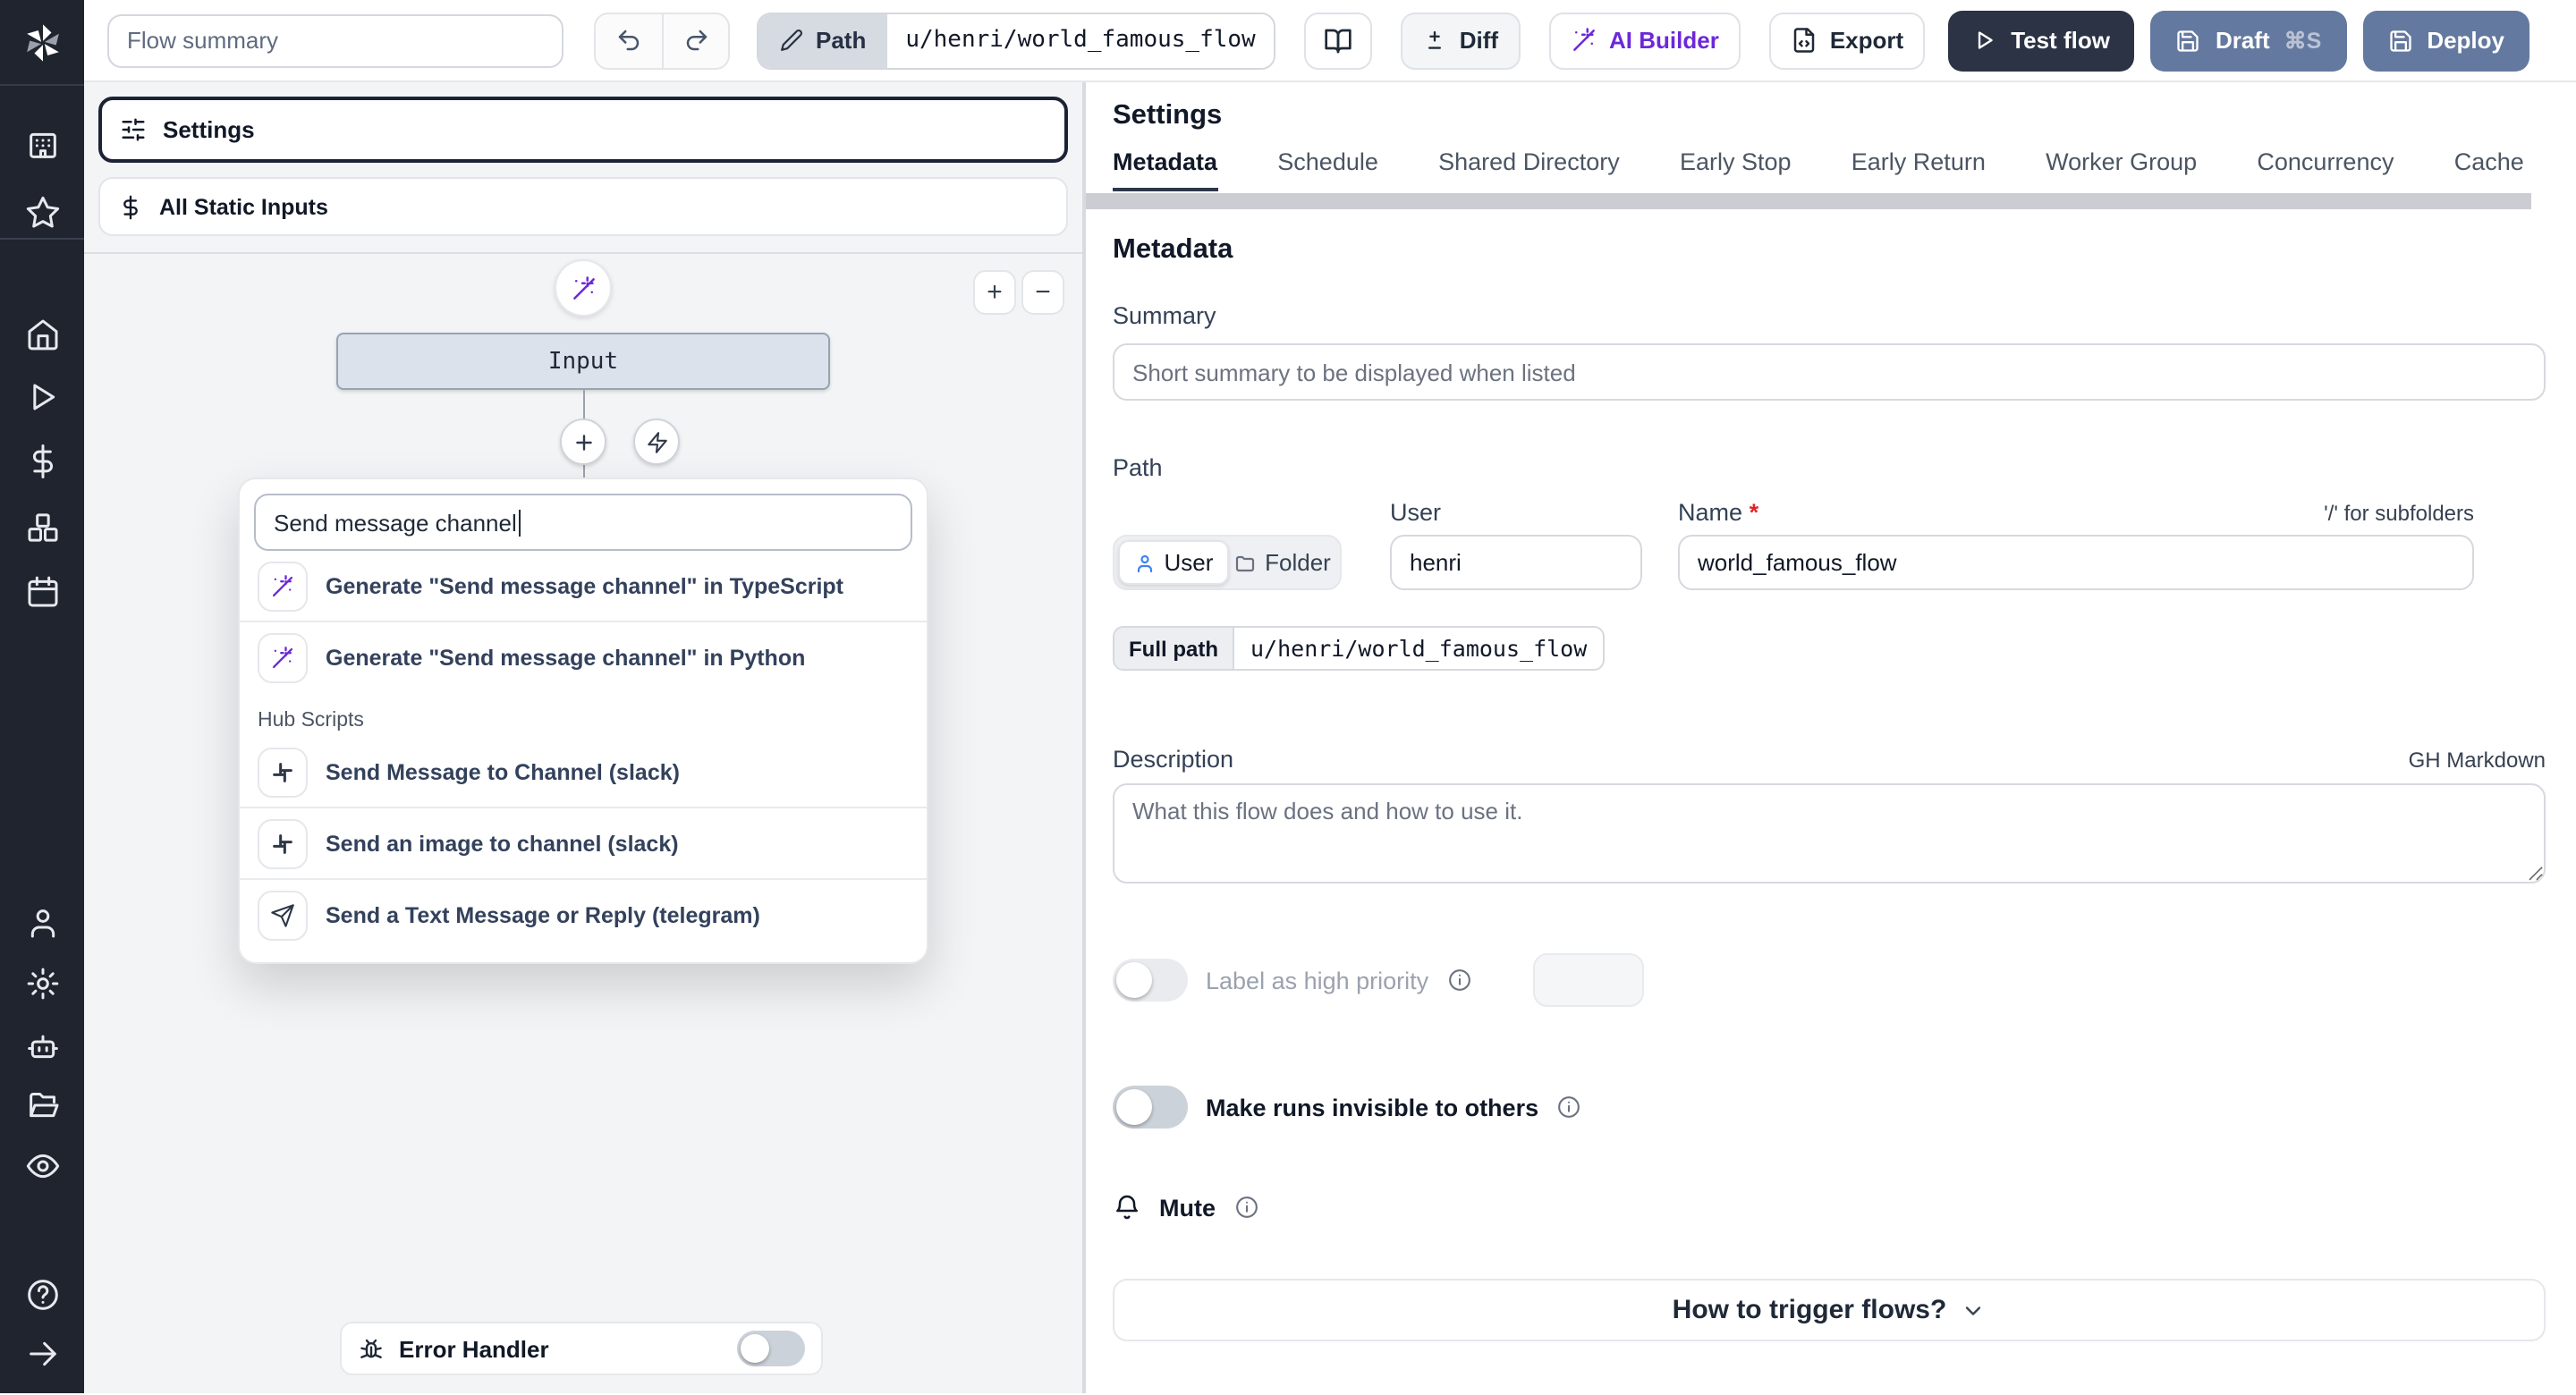 The image size is (2576, 1395). I want to click on full-path-display: Full path u/henri/world_famous_flow, so click(1359, 648).